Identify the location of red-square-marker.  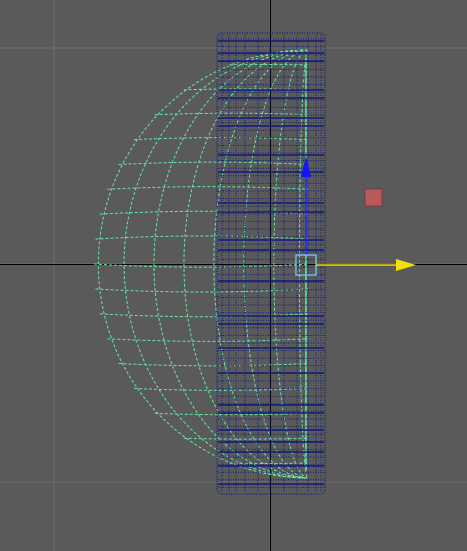
(373, 197).